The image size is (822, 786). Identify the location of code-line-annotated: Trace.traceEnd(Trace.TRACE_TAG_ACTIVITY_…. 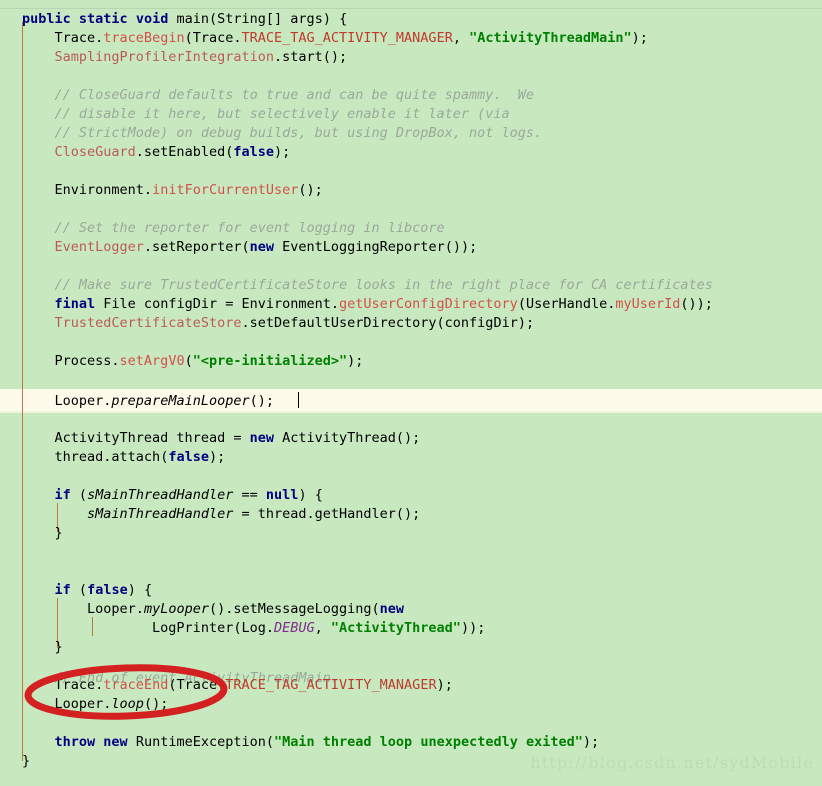
(237, 685).